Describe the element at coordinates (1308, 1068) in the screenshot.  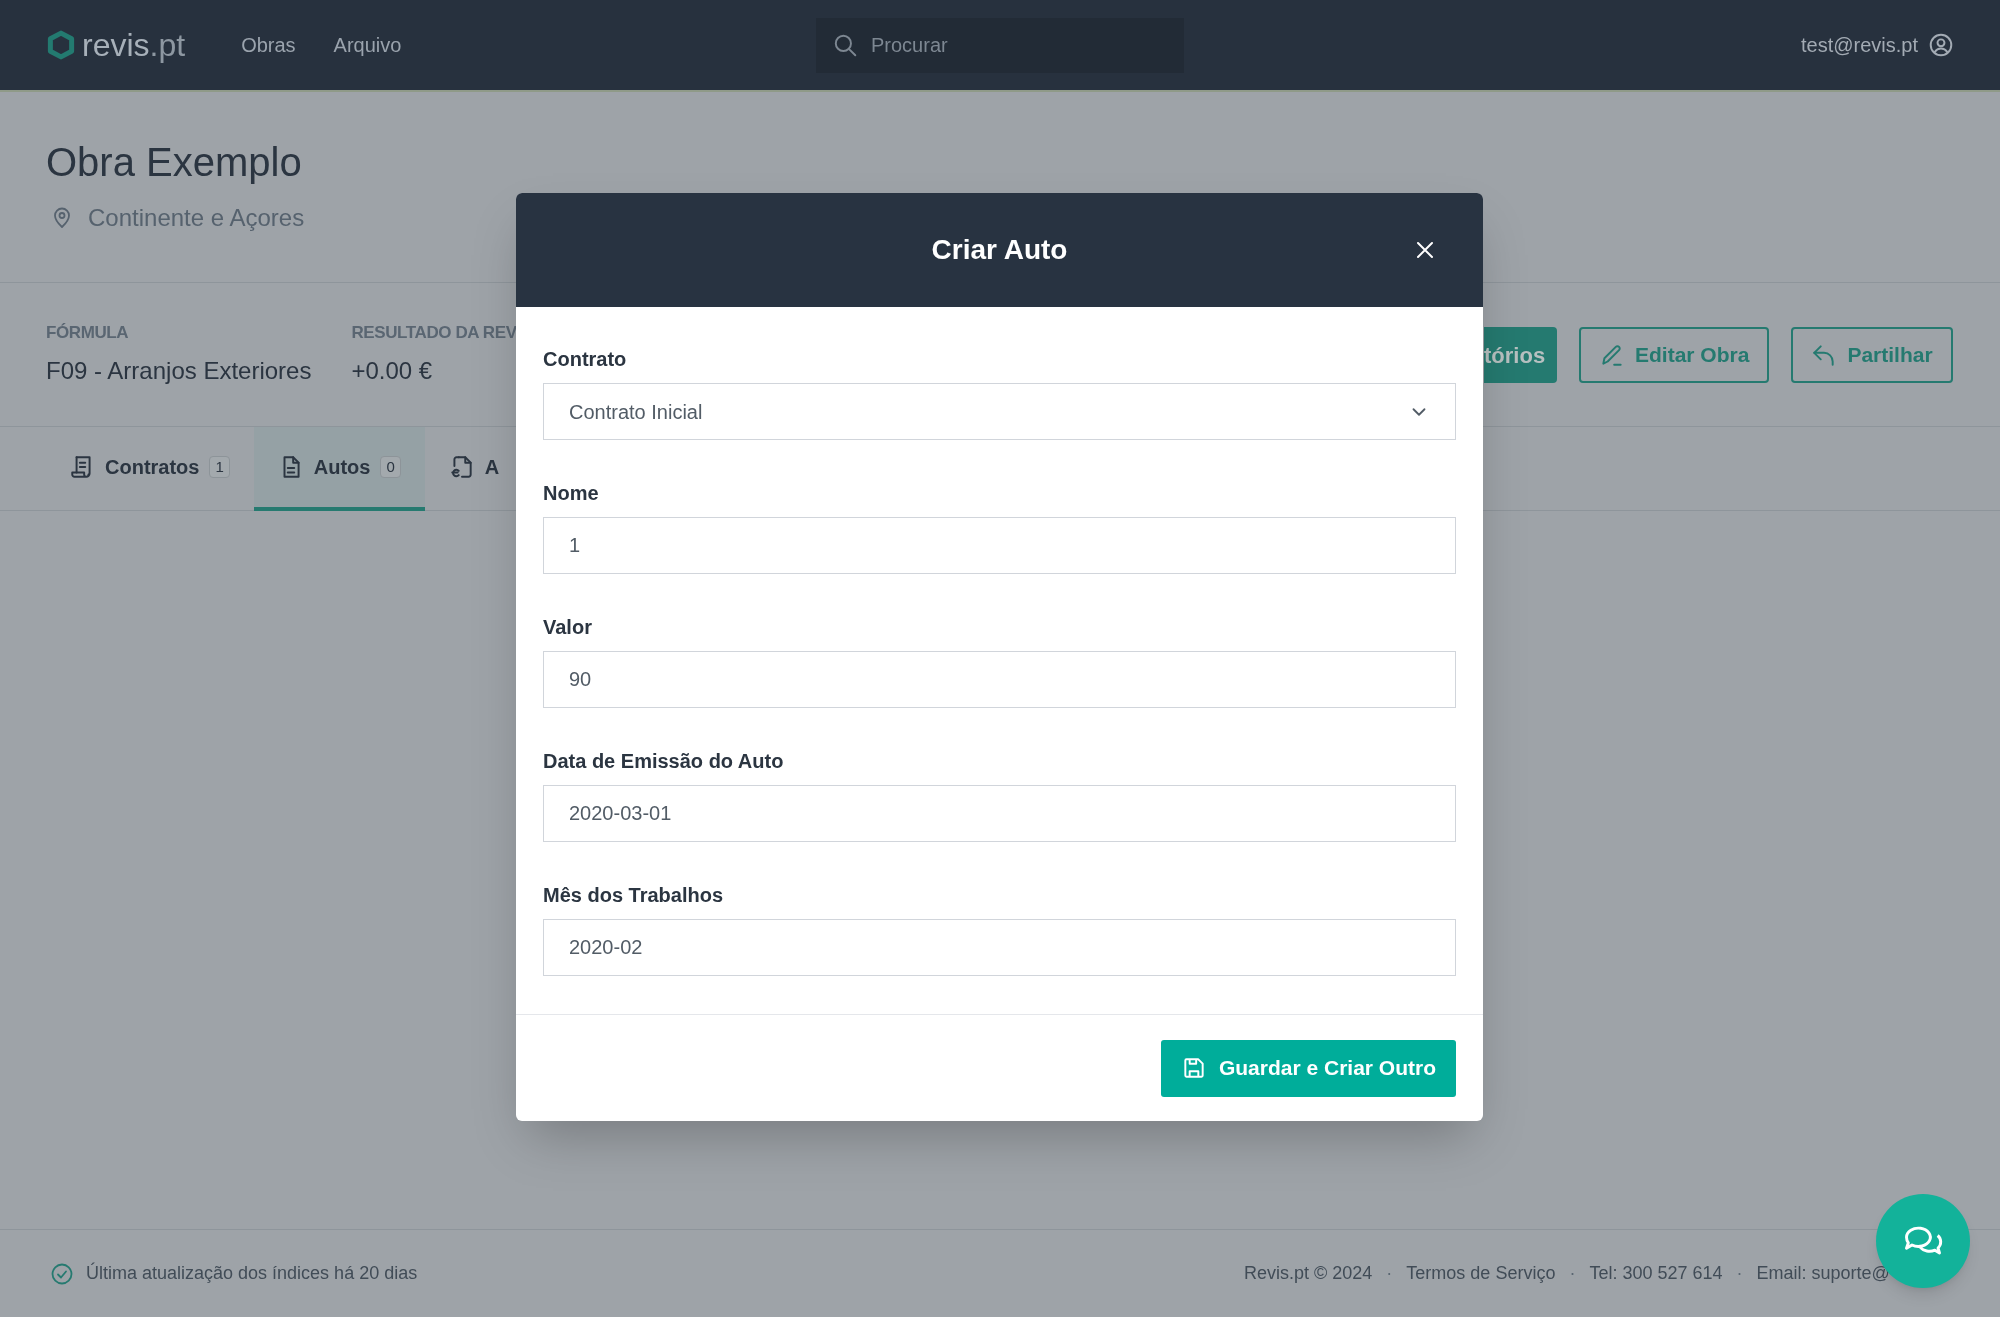
I see `save-button: Guardar e Criar Outro` at that location.